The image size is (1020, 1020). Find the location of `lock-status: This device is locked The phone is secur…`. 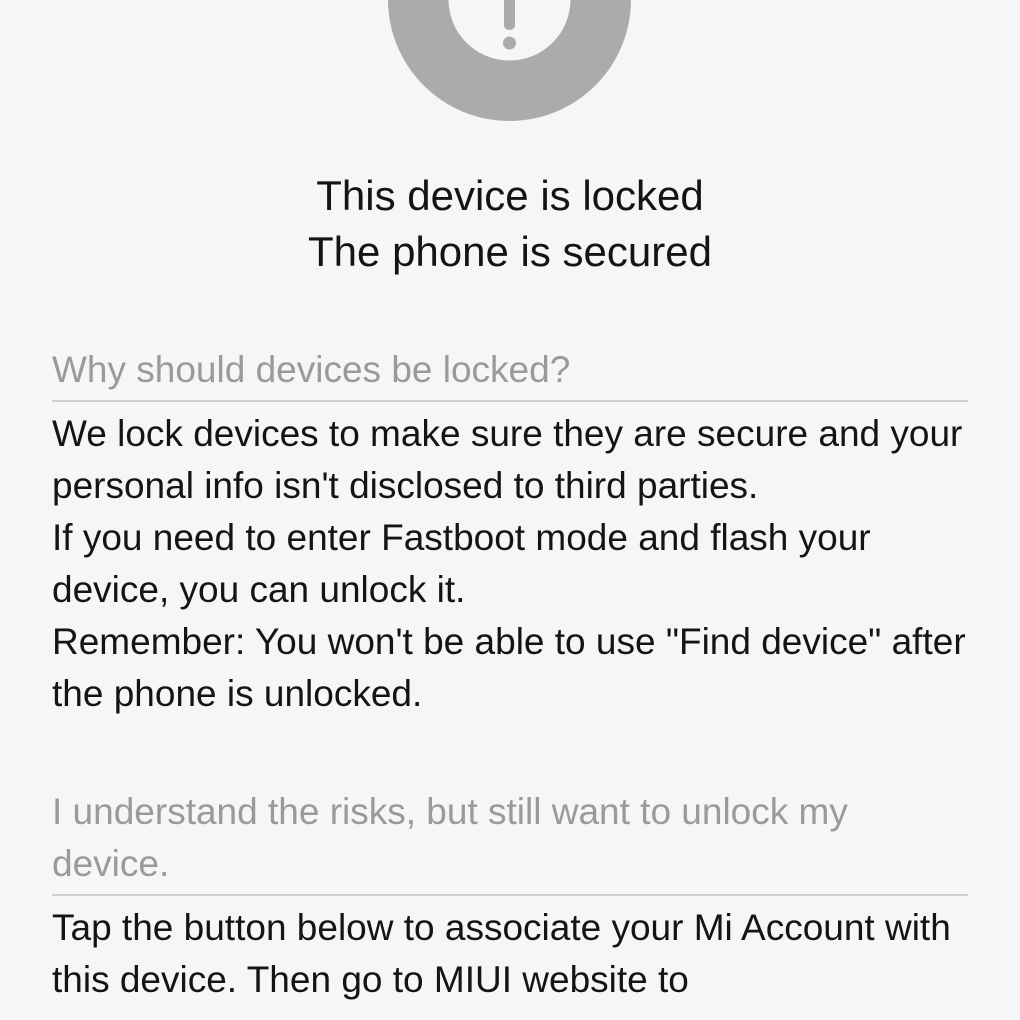

lock-status: This device is locked The phone is secur… is located at coordinates (510, 224).